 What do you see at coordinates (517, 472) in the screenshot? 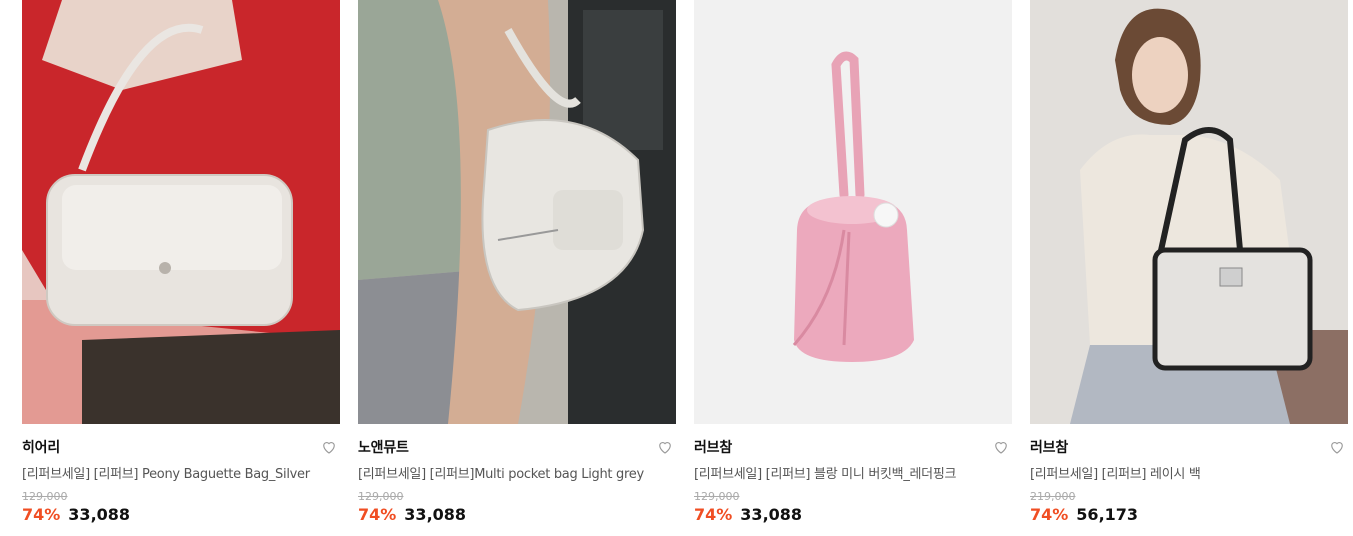
I see `product-title: [리퍼브세일] [리퍼브]Multi pocket bag Light grey` at bounding box center [517, 472].